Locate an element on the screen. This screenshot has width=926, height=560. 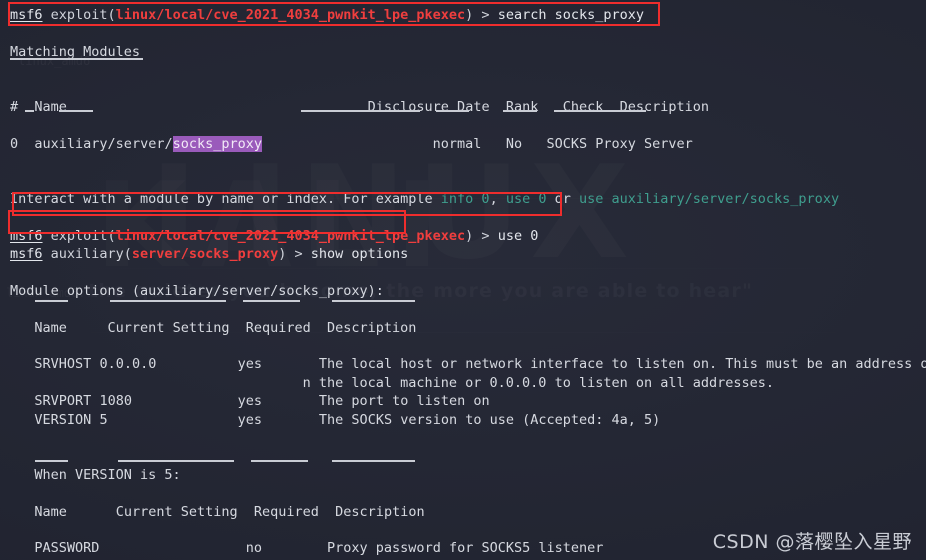
col-rank: Rank is located at coordinates (522, 106).